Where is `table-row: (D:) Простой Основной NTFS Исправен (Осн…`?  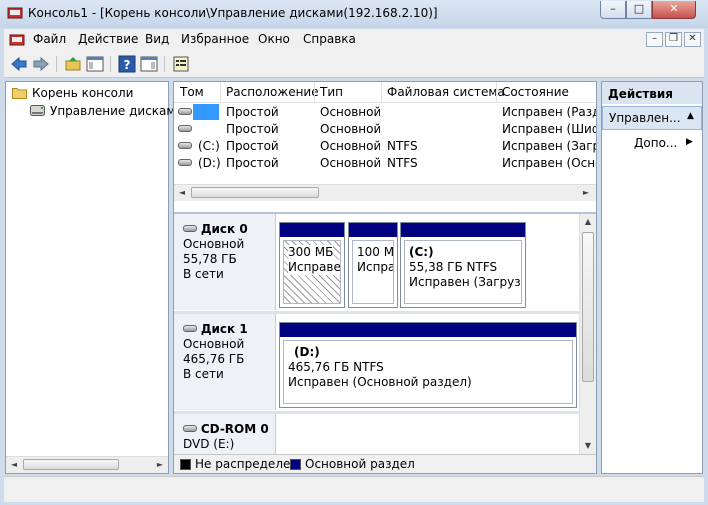
table-row: (D:) Простой Основной NTFS Исправен (Осн… is located at coordinates (385, 163).